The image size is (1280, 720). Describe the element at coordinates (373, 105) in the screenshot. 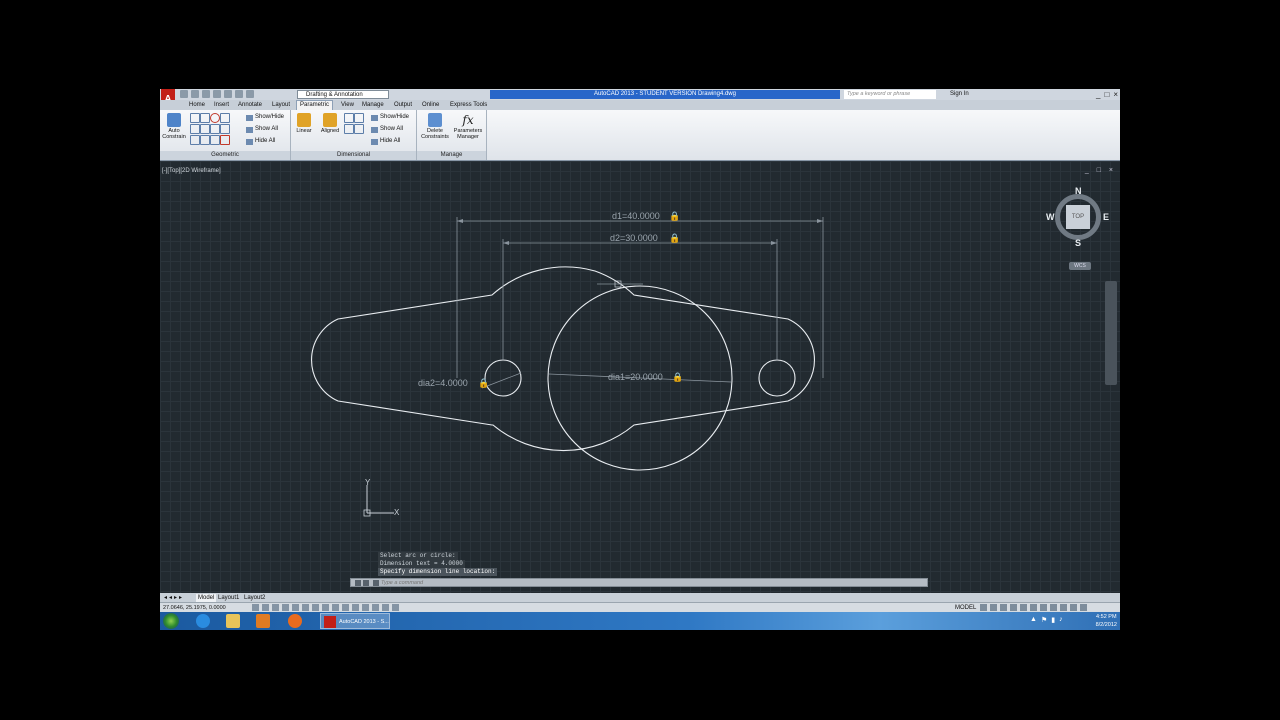

I see `tab-manage: Manage` at that location.